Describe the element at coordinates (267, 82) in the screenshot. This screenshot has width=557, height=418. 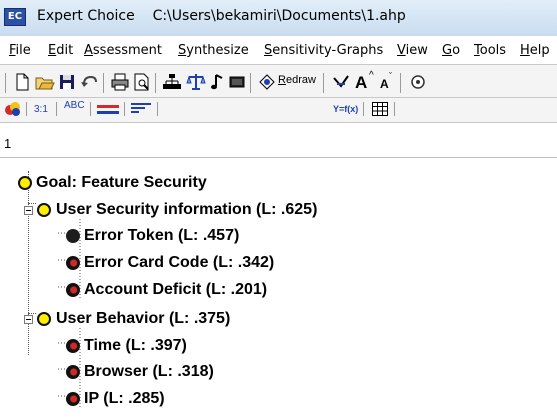
I see `redraw-icon` at that location.